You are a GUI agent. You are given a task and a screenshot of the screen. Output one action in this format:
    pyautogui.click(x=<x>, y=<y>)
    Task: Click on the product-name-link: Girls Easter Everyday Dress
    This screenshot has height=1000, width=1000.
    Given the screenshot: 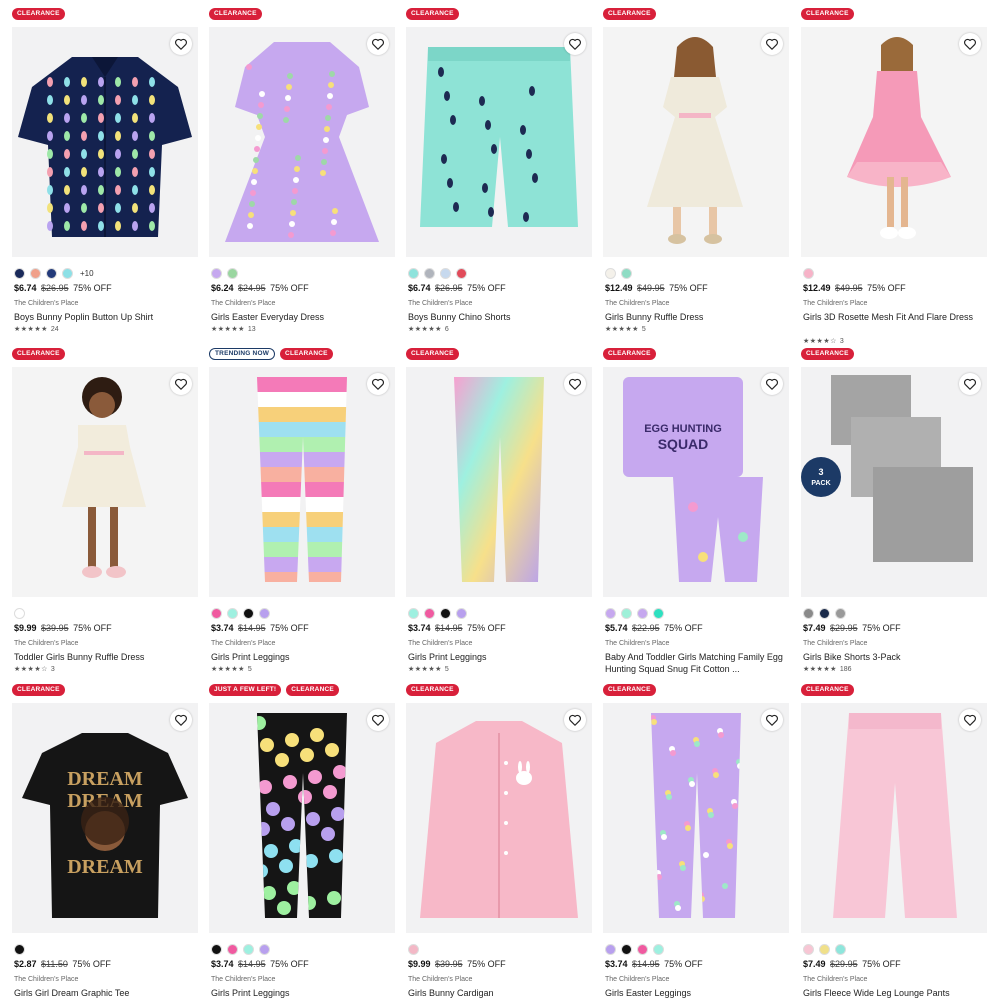 What is the action you would take?
    pyautogui.click(x=301, y=317)
    